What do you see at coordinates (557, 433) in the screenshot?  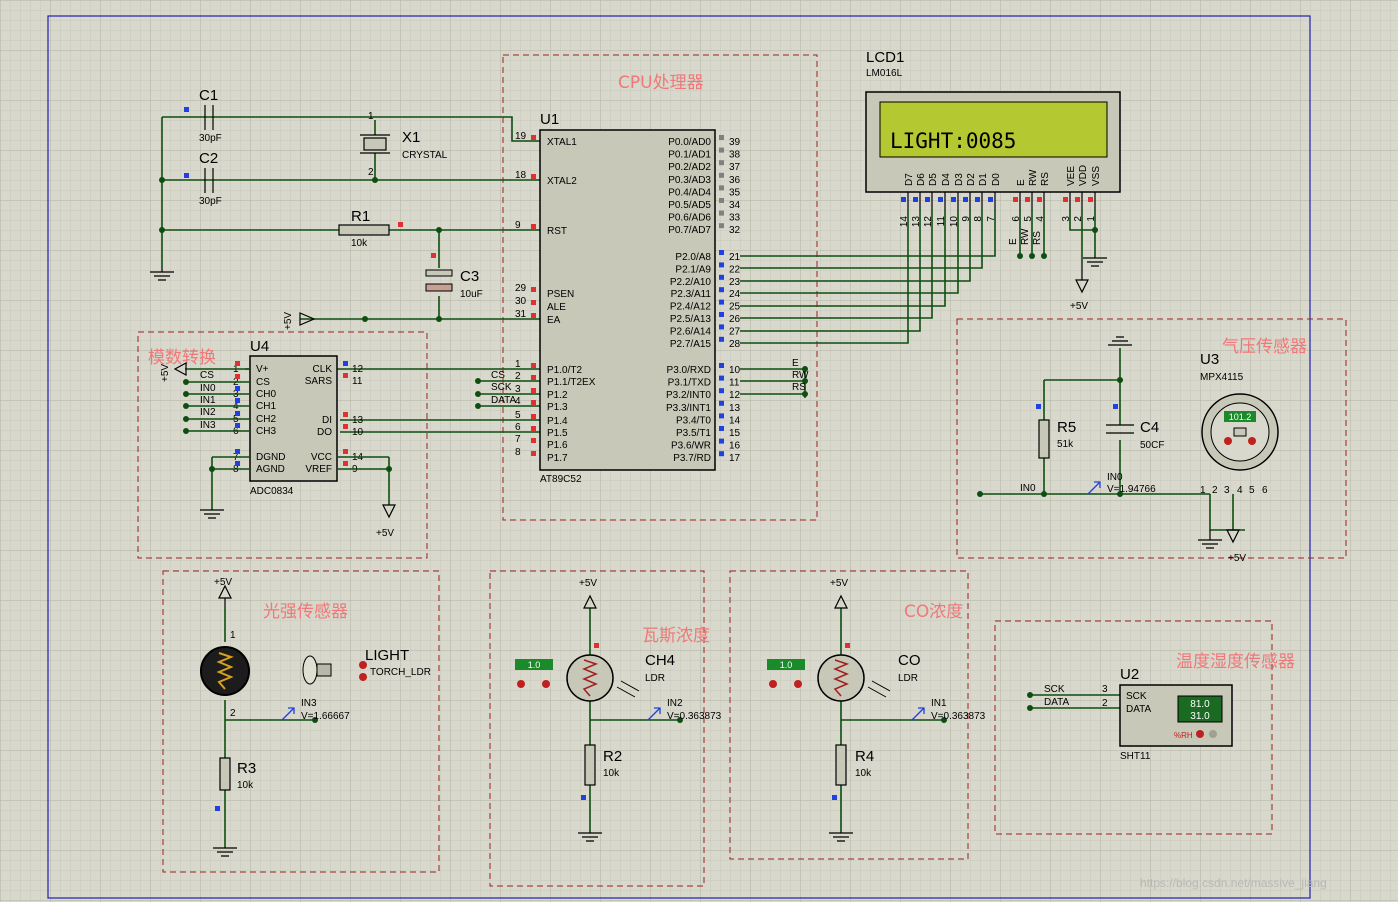 I see `u1-pin-name-p1-5: P1.5` at bounding box center [557, 433].